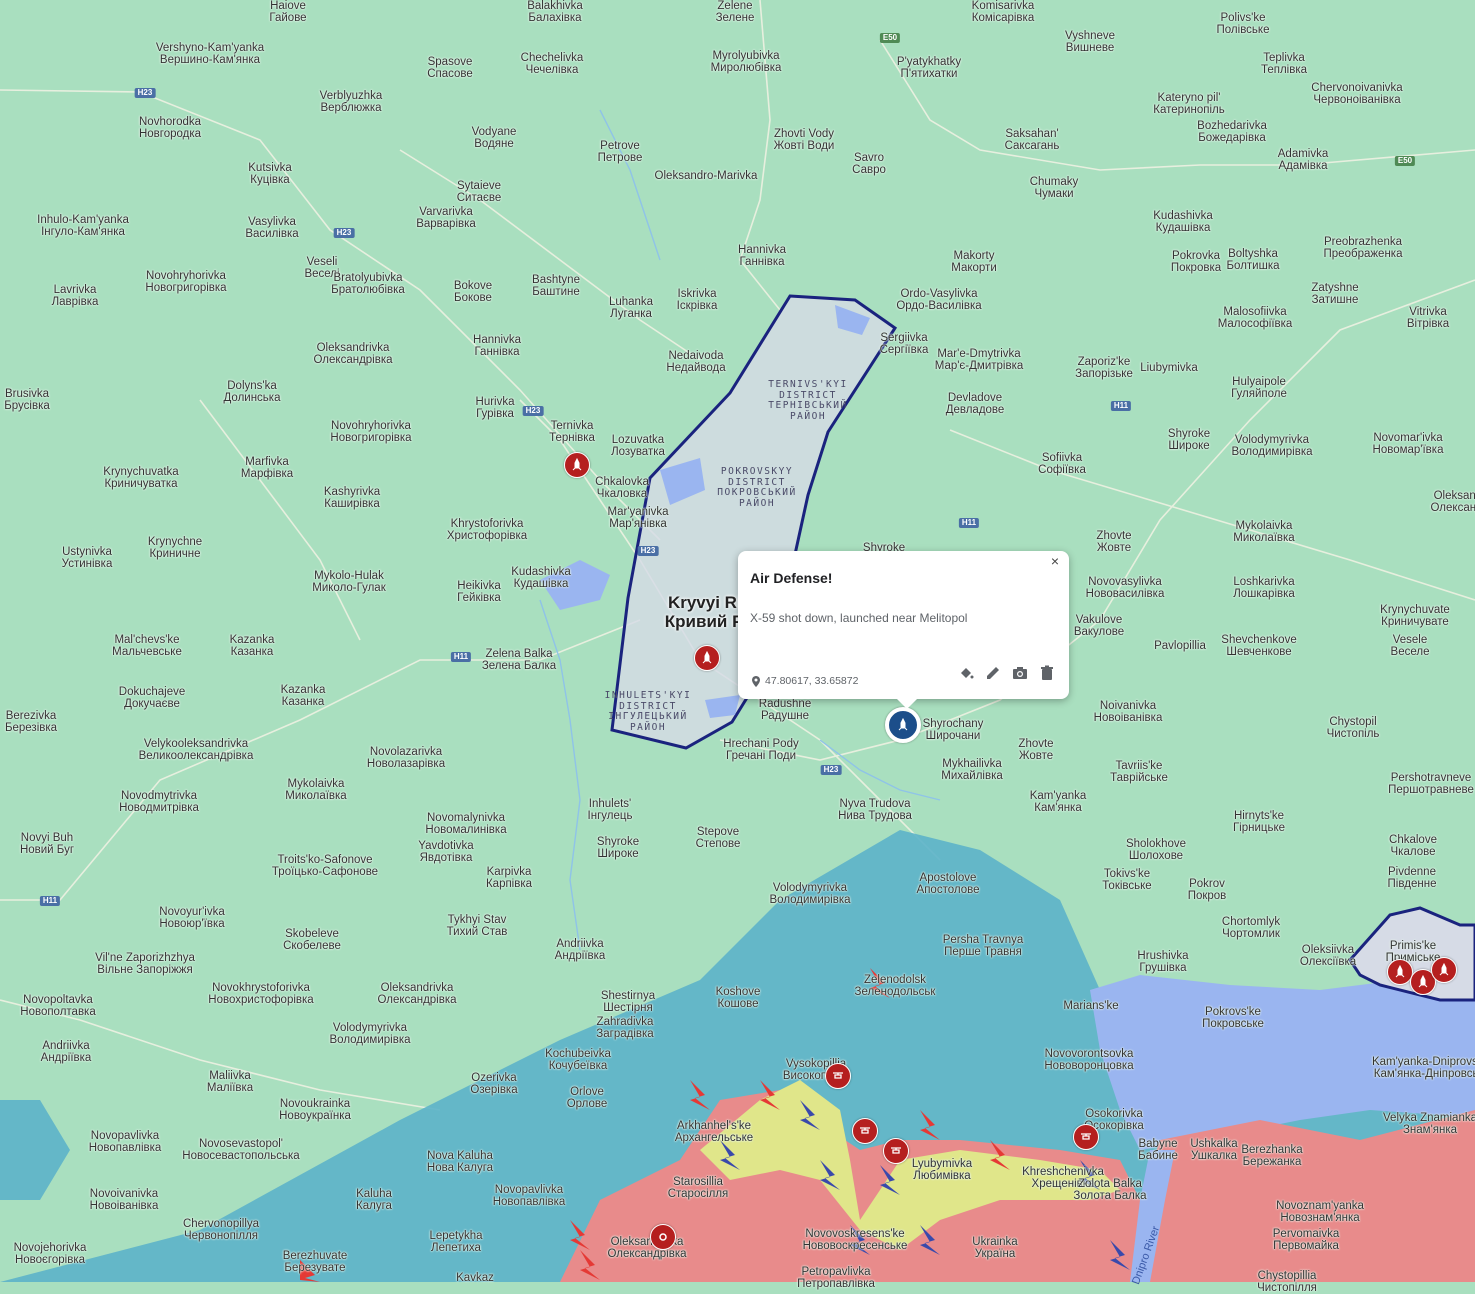 Image resolution: width=1475 pixels, height=1294 pixels. I want to click on selected-missile-marker, so click(903, 725).